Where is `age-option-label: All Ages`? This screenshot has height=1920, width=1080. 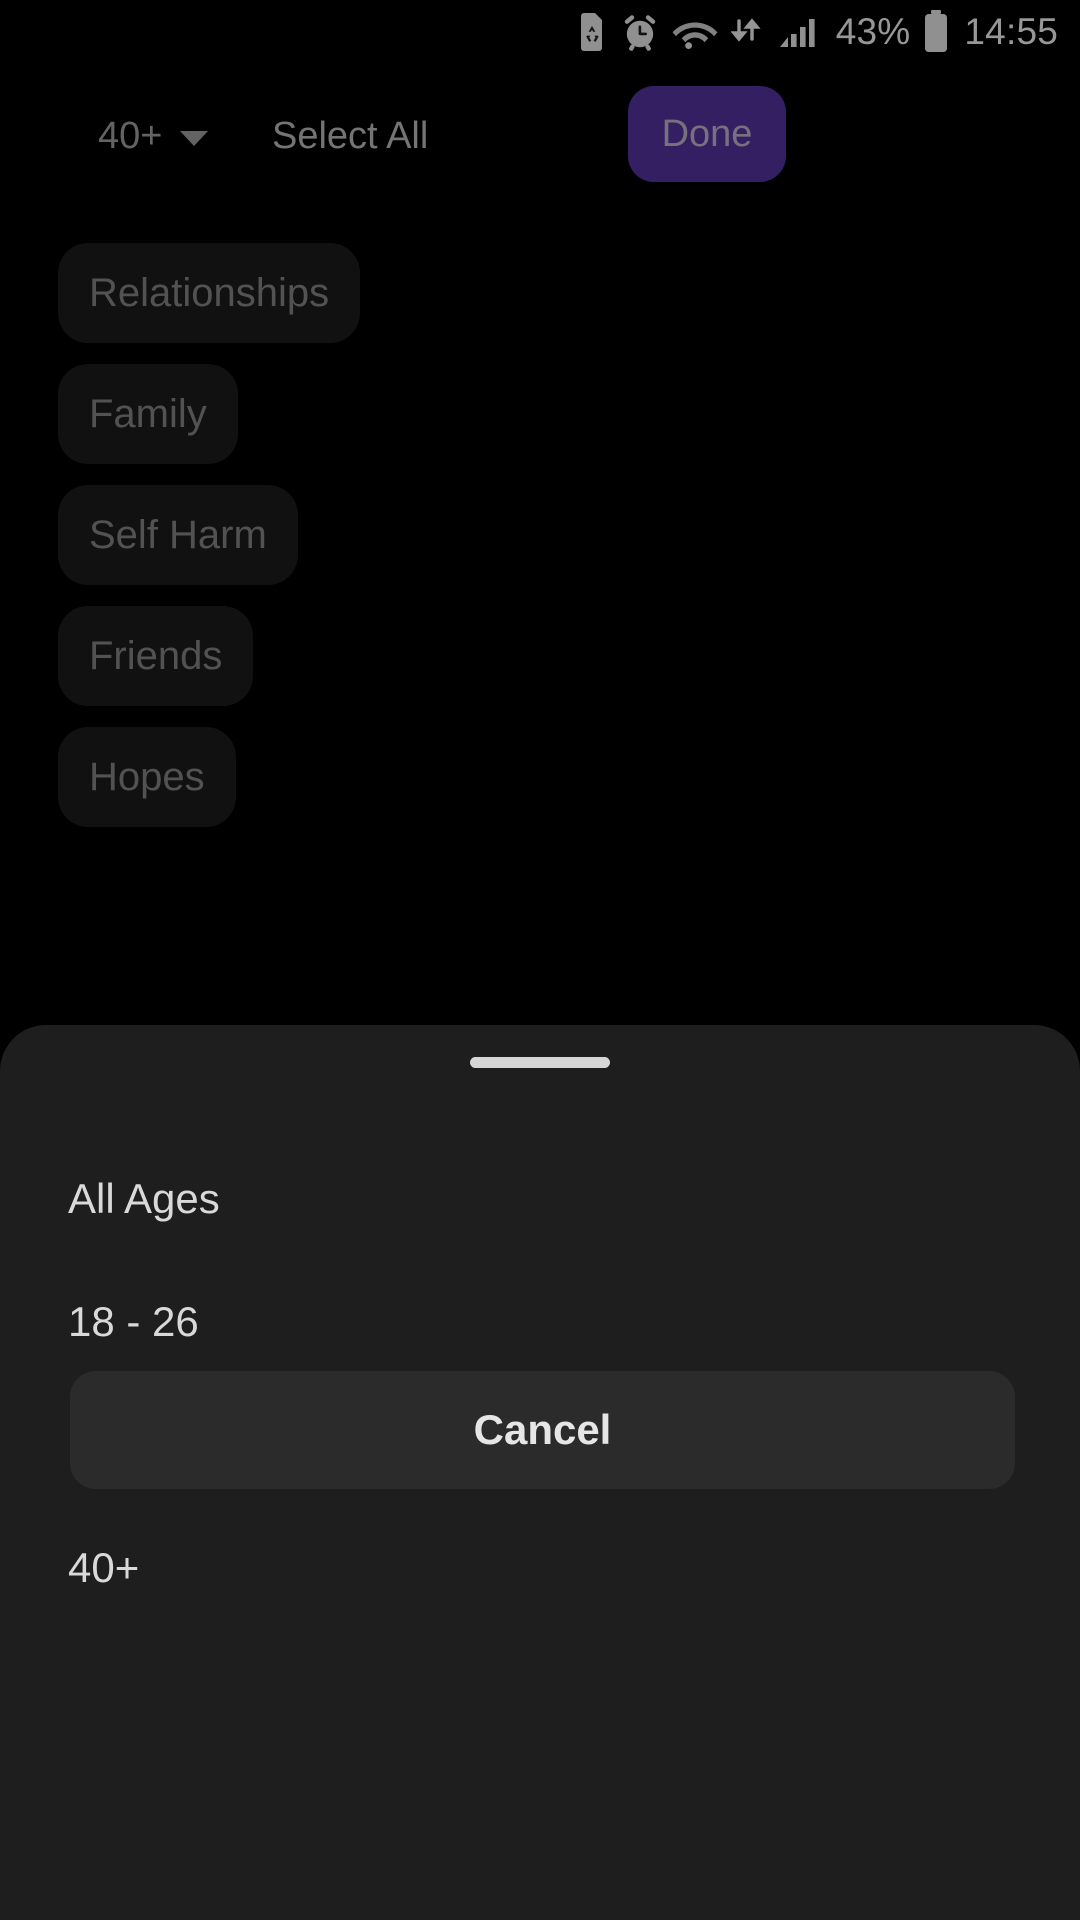 age-option-label: All Ages is located at coordinates (144, 1198).